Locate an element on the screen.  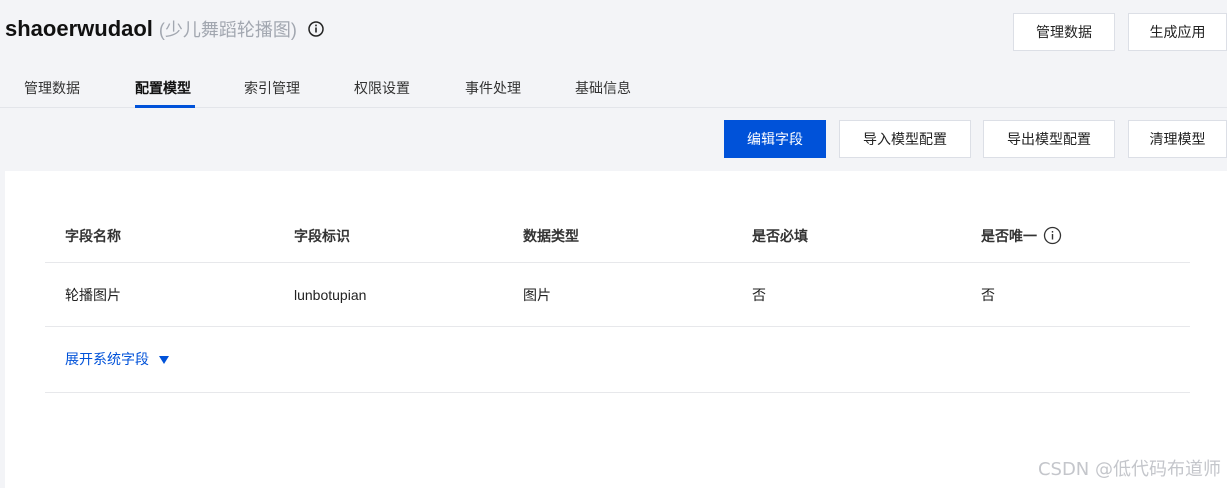
column-header-field-id: 字段标识 is located at coordinates (322, 236).